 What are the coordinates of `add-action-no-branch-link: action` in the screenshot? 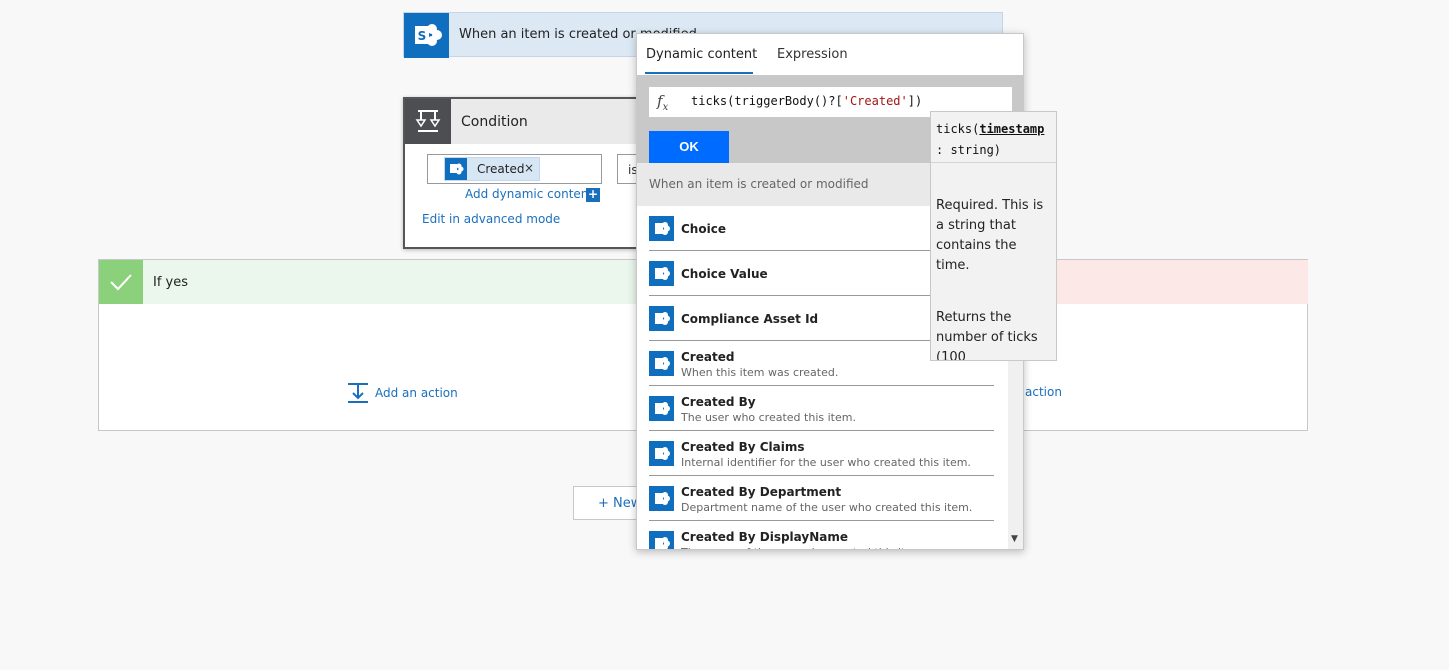 It's located at (1043, 392).